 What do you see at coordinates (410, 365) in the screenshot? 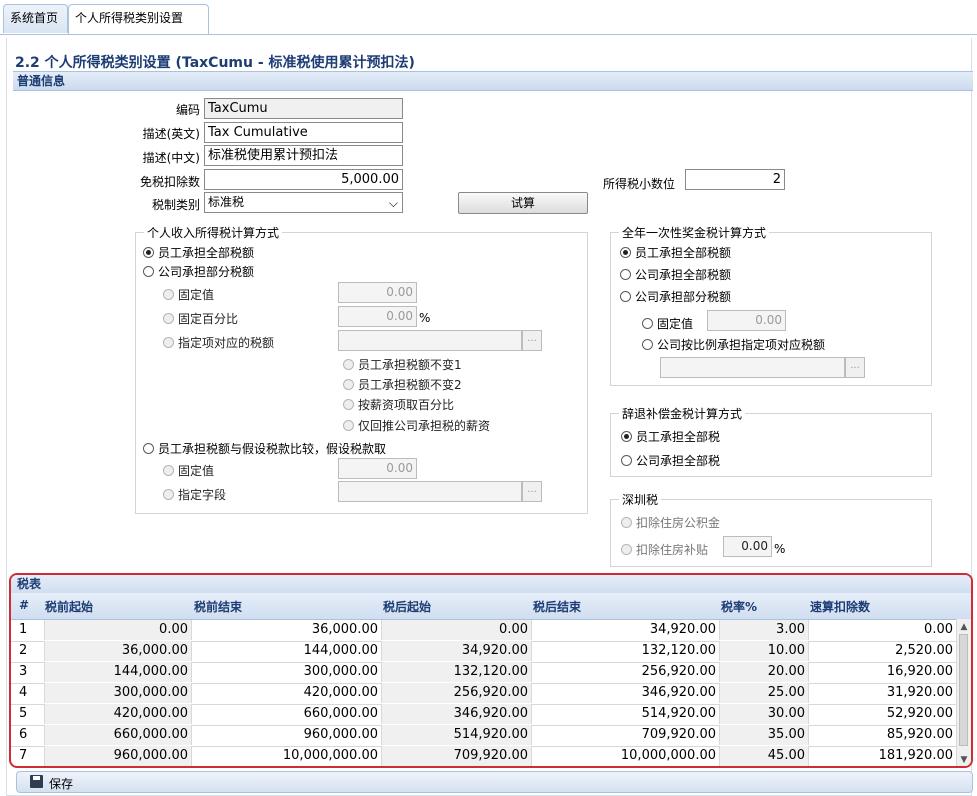
I see `radio-label: 员工承担税额不变1` at bounding box center [410, 365].